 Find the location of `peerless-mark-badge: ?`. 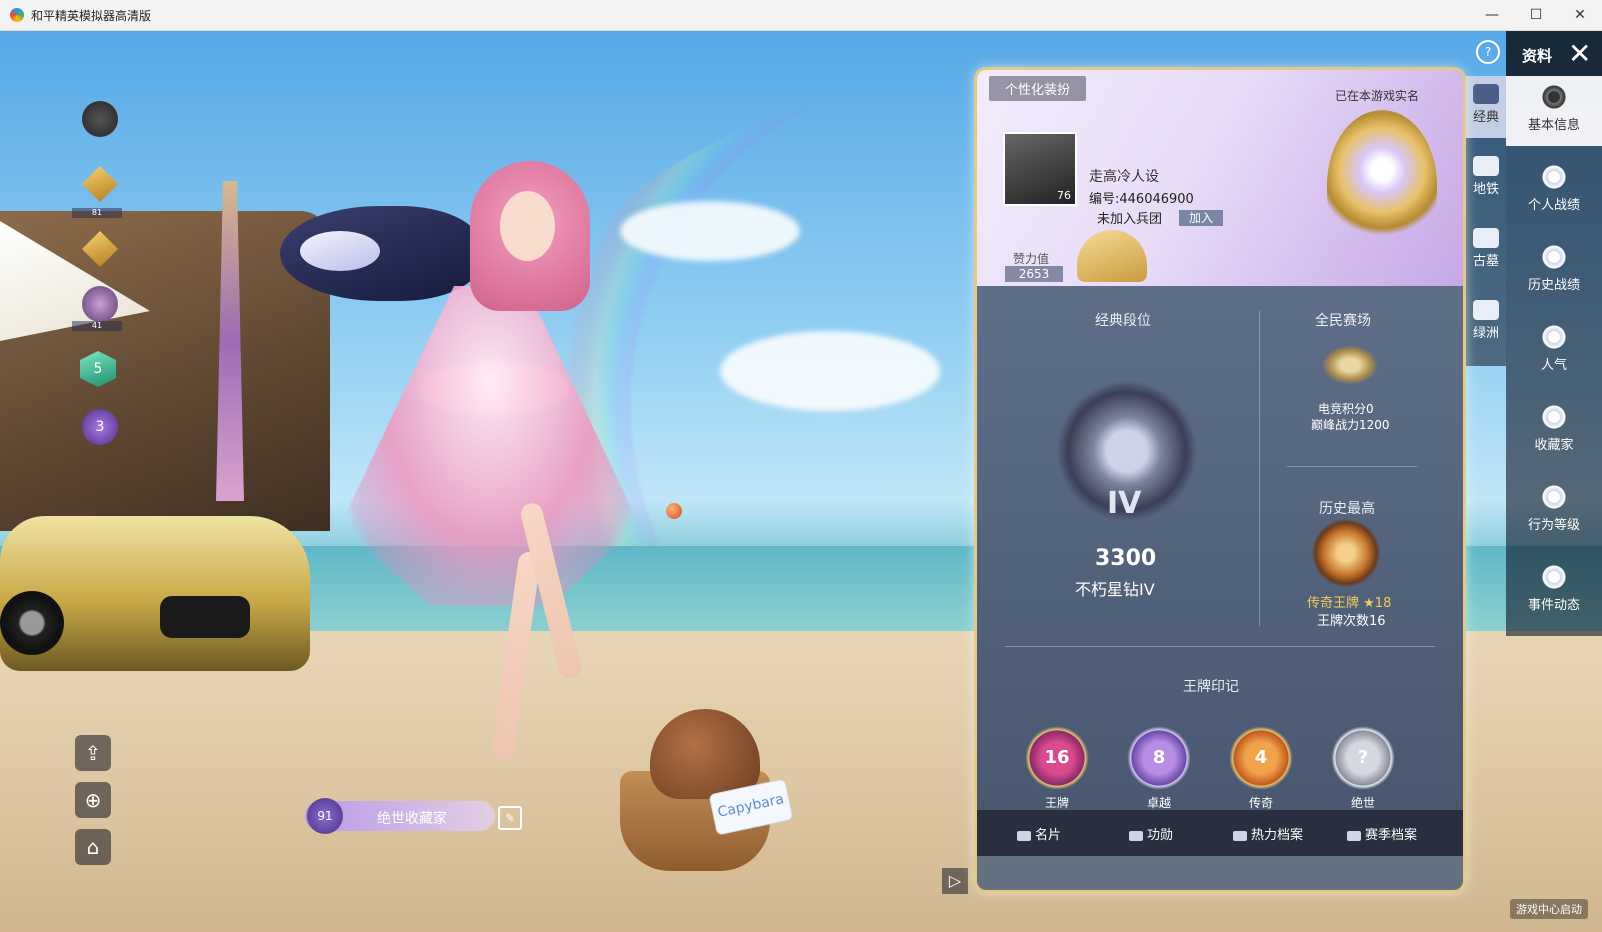

peerless-mark-badge: ? is located at coordinates (1363, 758).